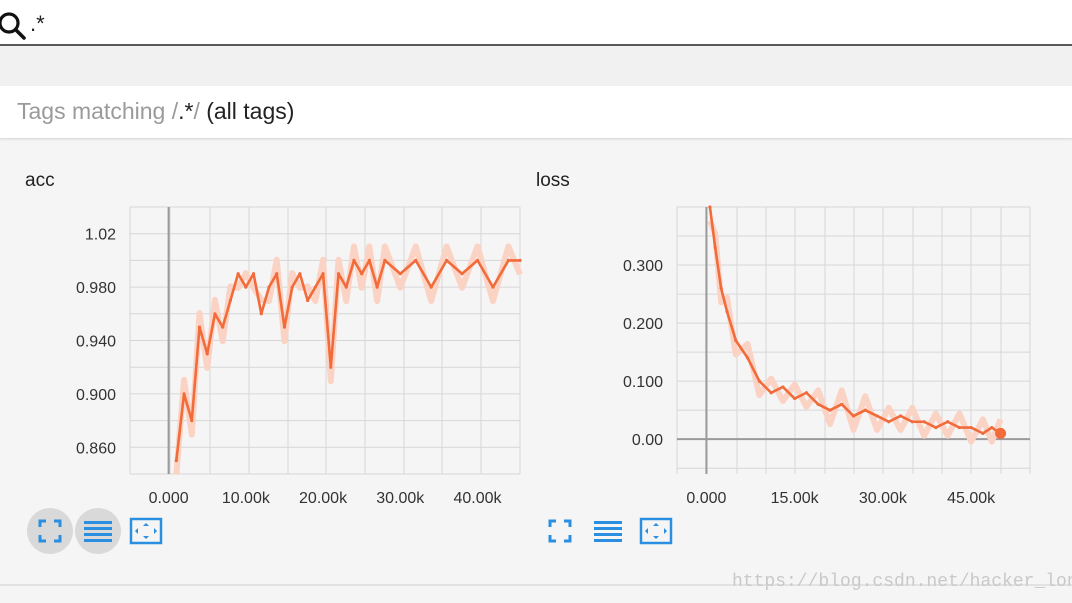  What do you see at coordinates (643, 266) in the screenshot?
I see `y-tick-label: 0.300` at bounding box center [643, 266].